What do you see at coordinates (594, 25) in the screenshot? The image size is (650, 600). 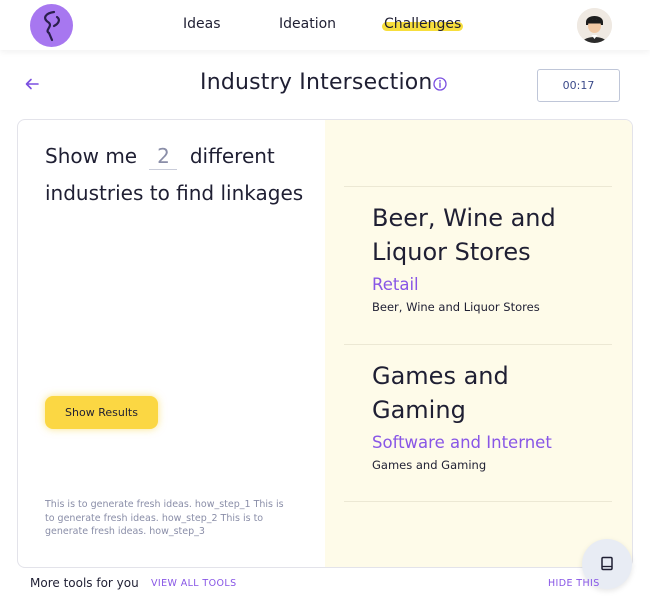 I see `user-avatar` at bounding box center [594, 25].